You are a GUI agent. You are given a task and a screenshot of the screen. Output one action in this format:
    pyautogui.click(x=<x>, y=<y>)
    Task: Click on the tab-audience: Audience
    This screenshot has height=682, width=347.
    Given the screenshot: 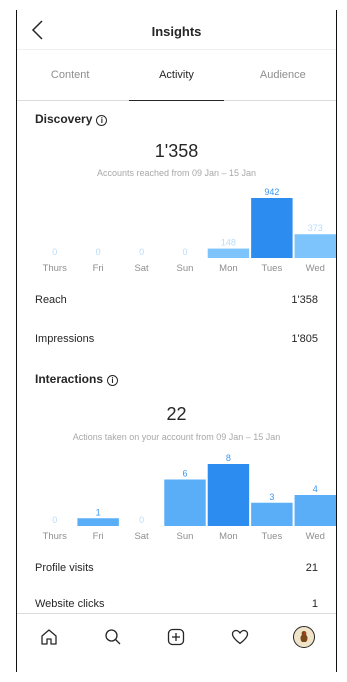 What is the action you would take?
    pyautogui.click(x=283, y=75)
    